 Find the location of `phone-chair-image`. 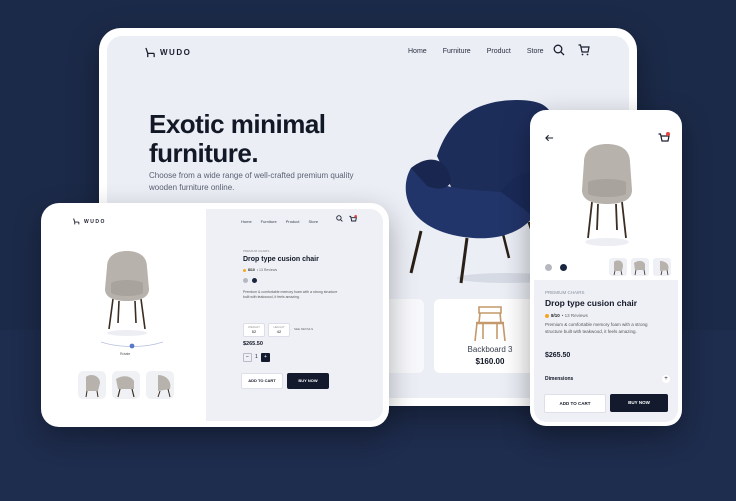

phone-chair-image is located at coordinates (607, 195).